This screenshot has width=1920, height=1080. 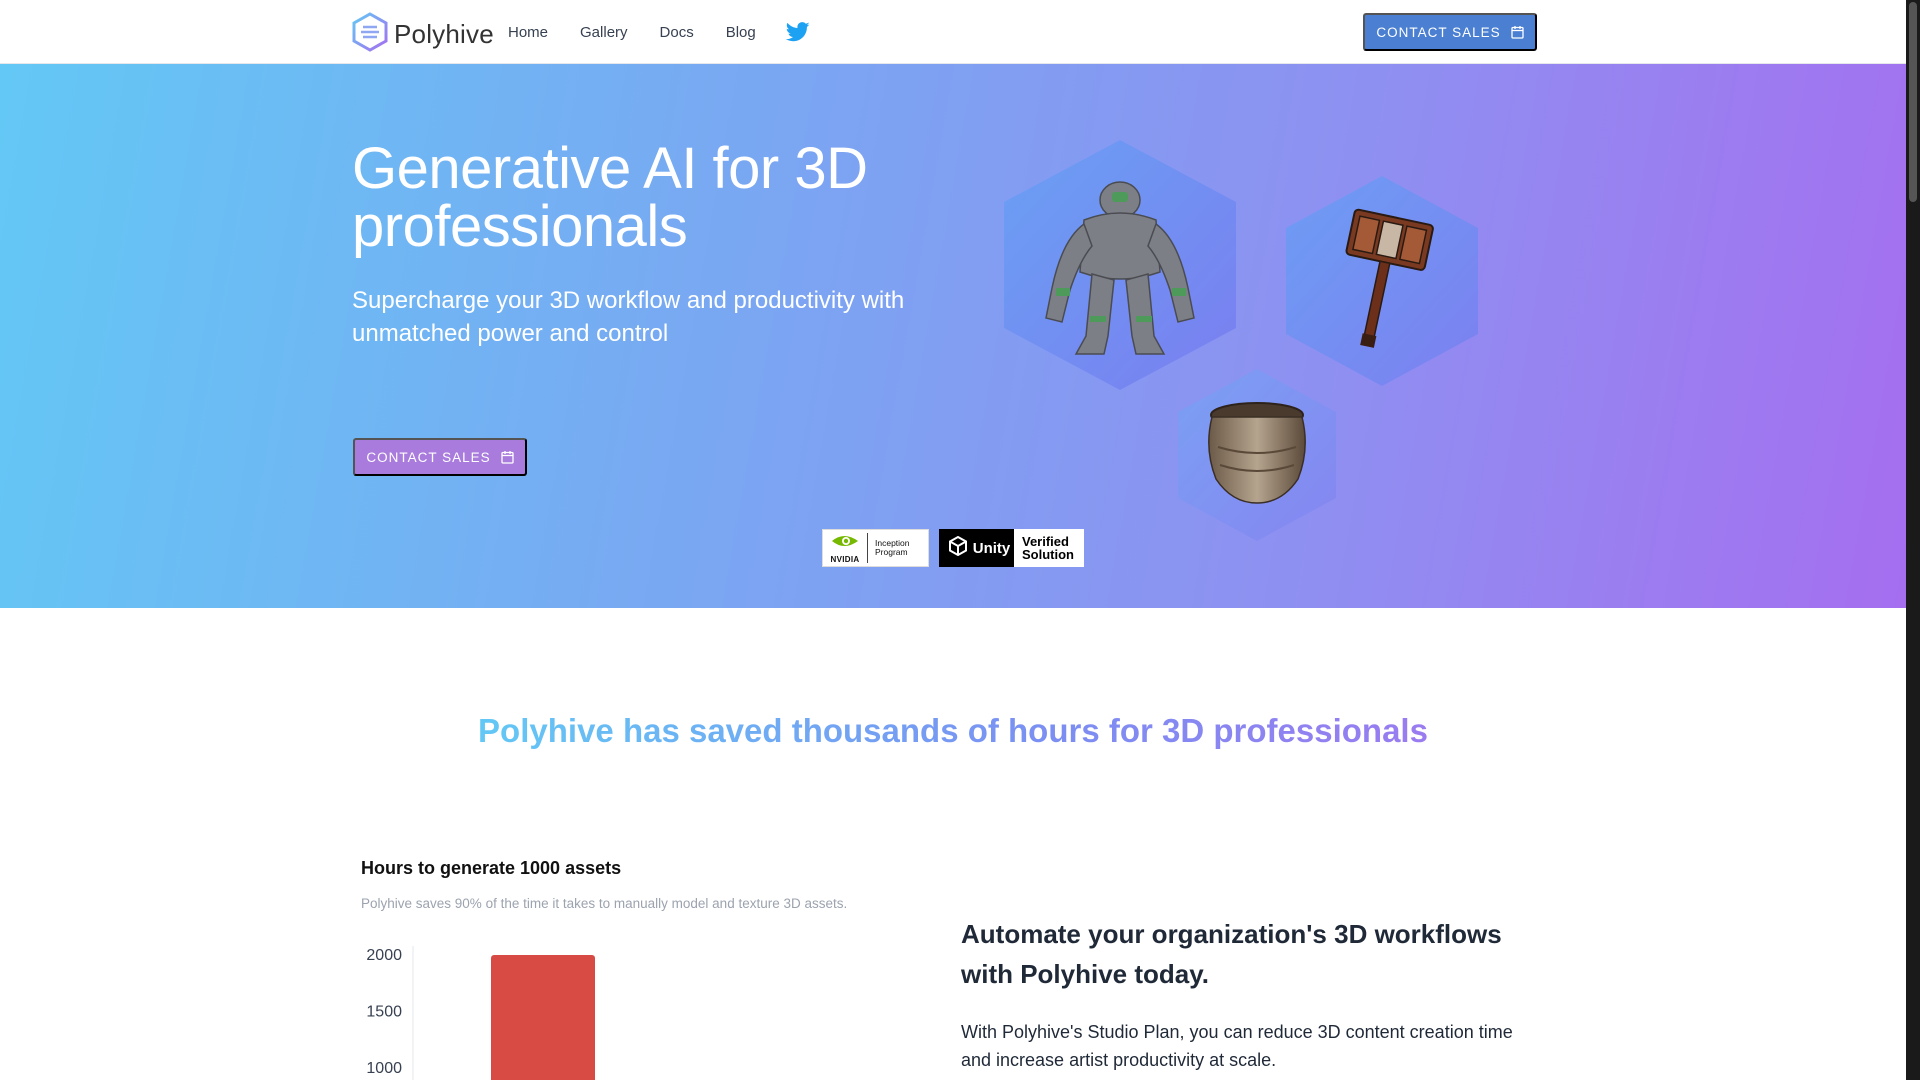 What do you see at coordinates (659, 32) in the screenshot?
I see `main-nav: Home Gallery Docs Blog` at bounding box center [659, 32].